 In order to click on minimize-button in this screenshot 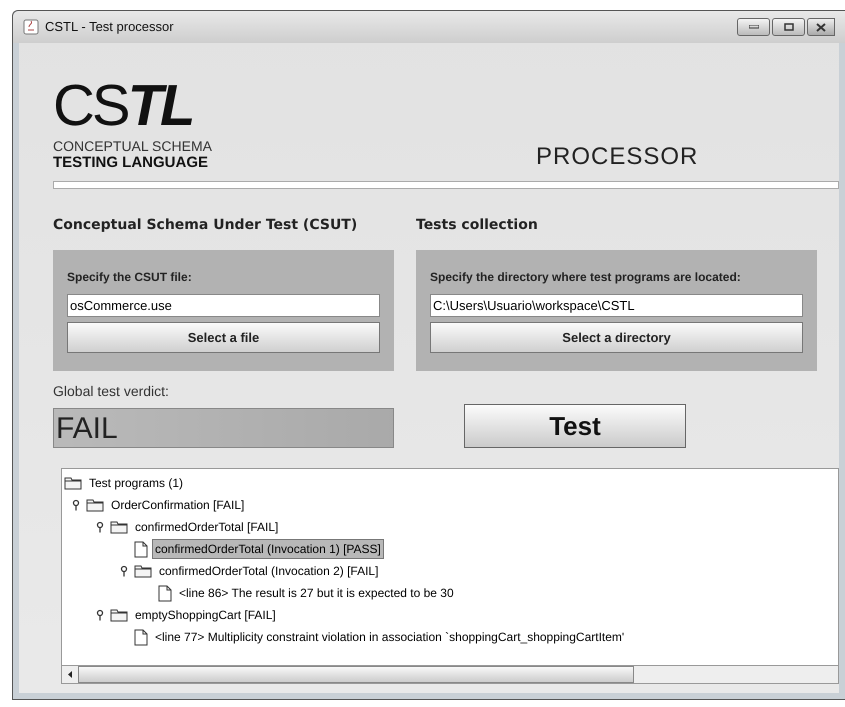, I will do `click(753, 27)`.